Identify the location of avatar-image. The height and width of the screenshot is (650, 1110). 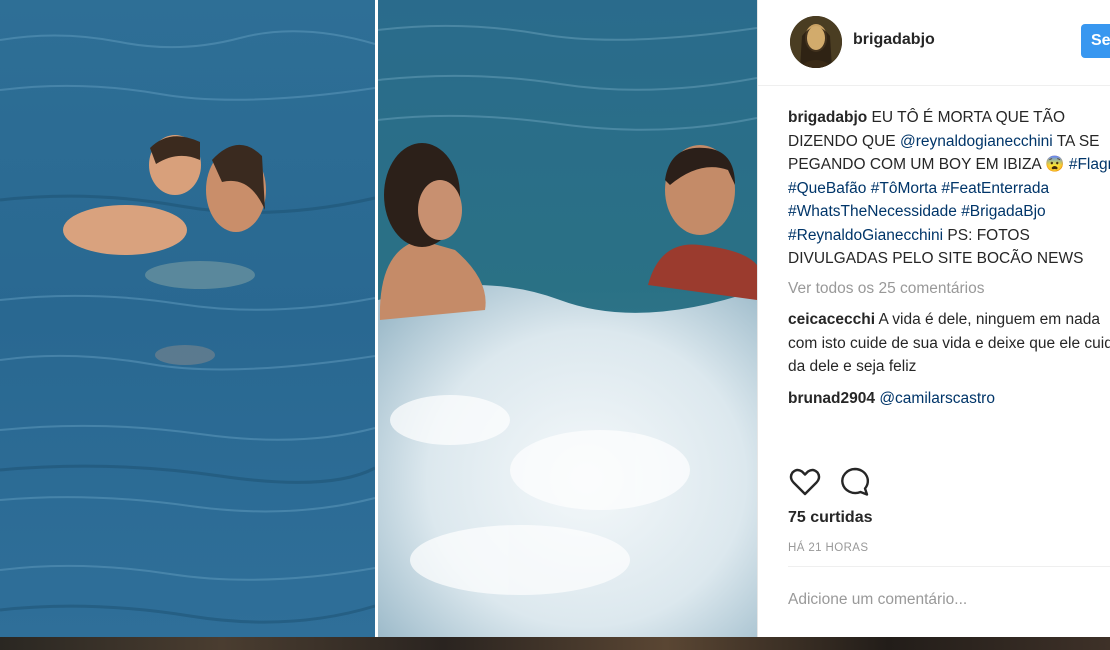
(816, 42).